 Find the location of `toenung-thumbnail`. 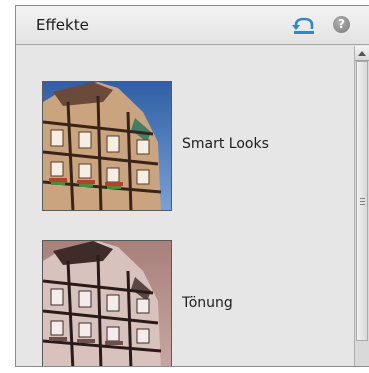

toenung-thumbnail is located at coordinates (107, 303).